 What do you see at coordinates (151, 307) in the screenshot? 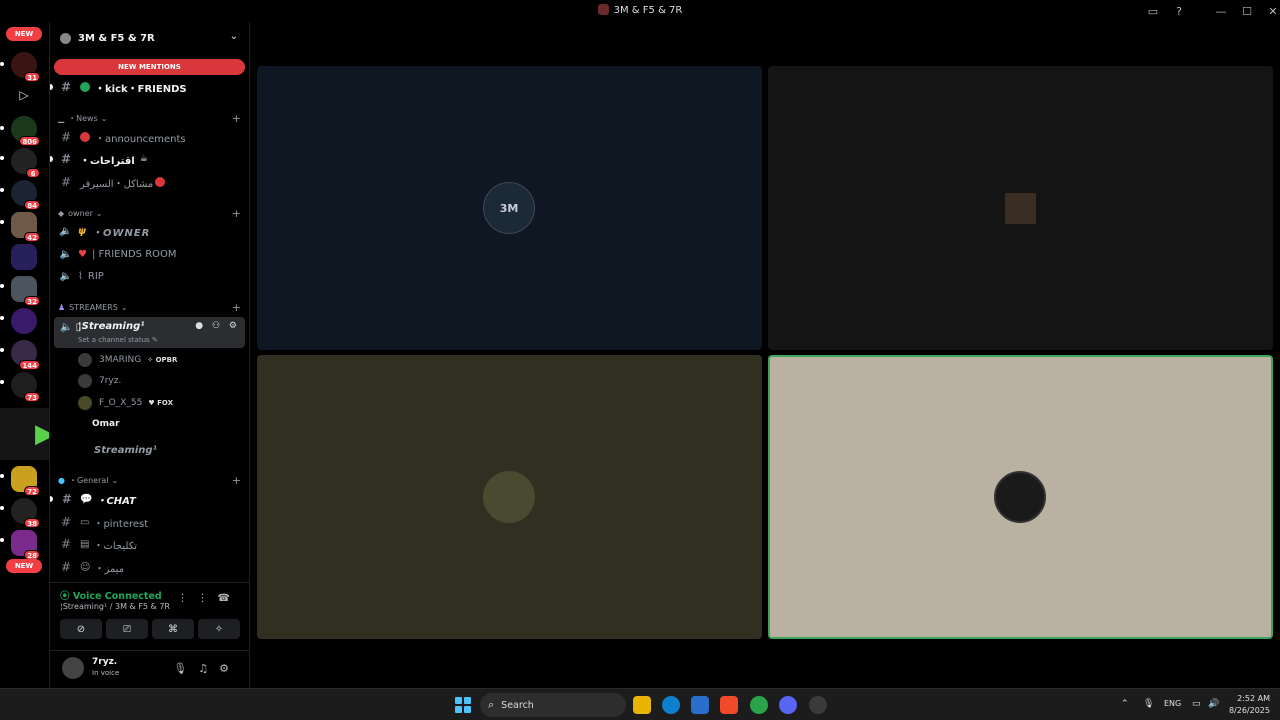
I see `category-streamers: ♟ STREAMERS ⌄ +` at bounding box center [151, 307].